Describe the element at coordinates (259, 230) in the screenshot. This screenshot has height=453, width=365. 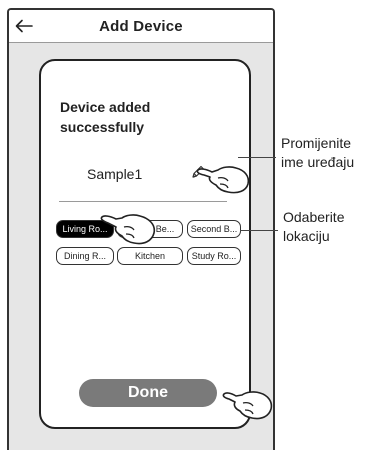
I see `location-leader-line` at that location.